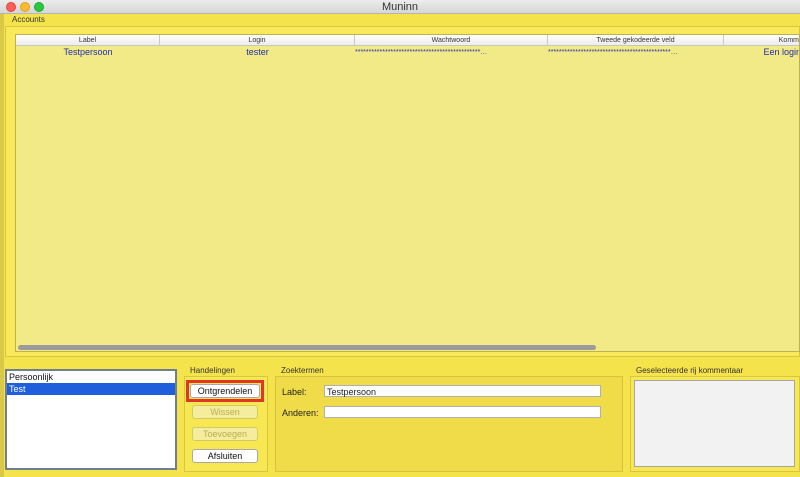  I want to click on cell-login: tester, so click(257, 52).